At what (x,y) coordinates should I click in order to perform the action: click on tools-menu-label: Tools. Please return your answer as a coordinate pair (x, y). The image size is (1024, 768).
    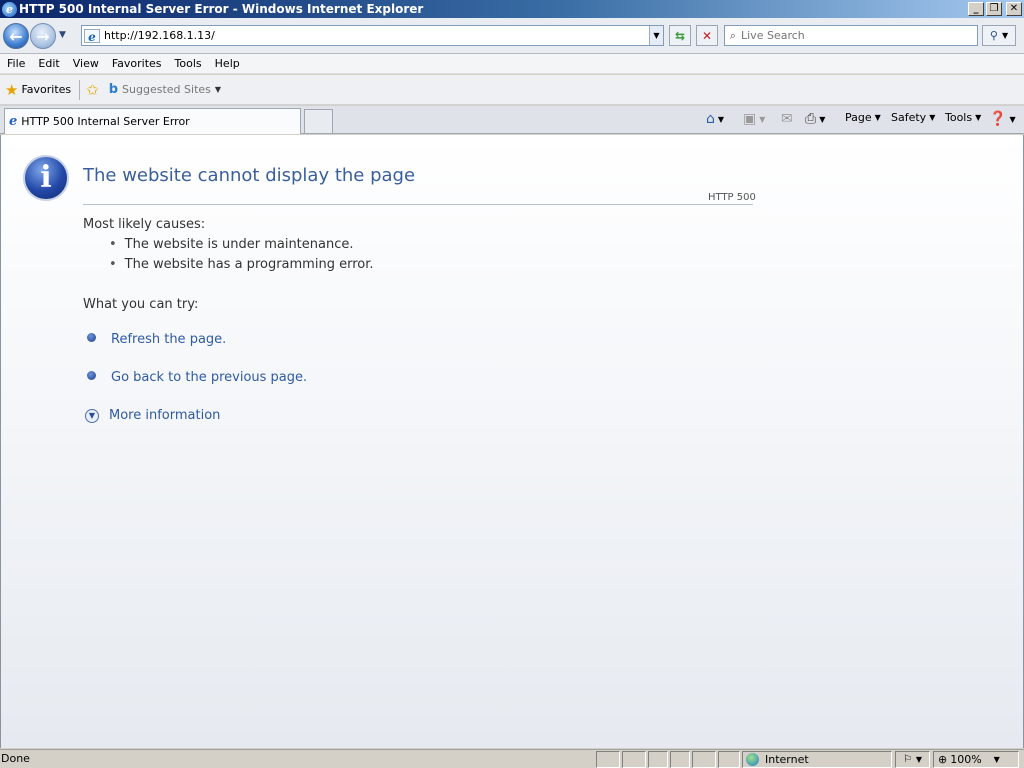
    Looking at the image, I should click on (959, 117).